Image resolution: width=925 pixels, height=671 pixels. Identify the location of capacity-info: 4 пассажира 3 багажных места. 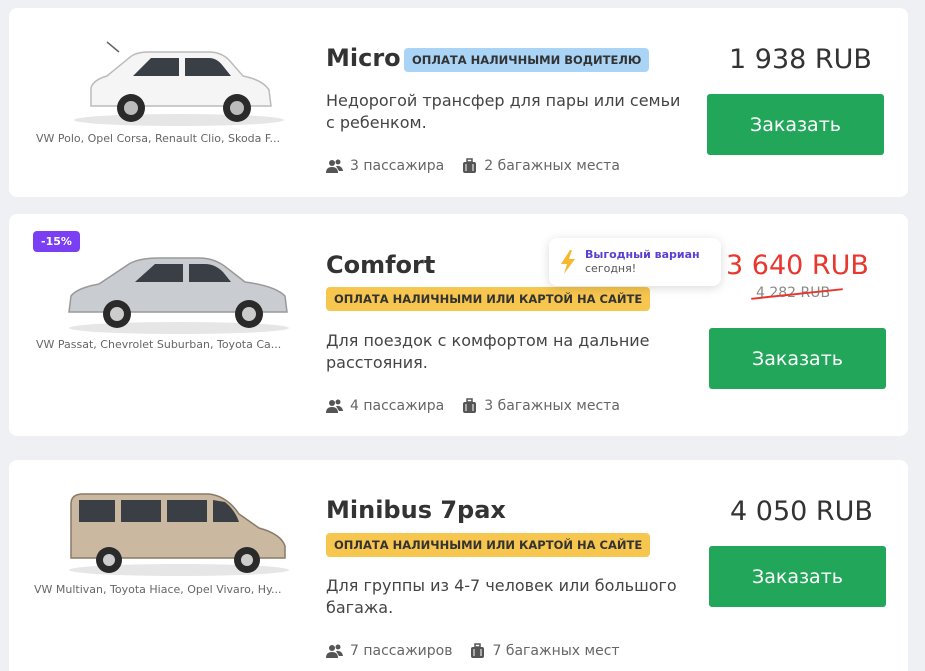
(482, 406).